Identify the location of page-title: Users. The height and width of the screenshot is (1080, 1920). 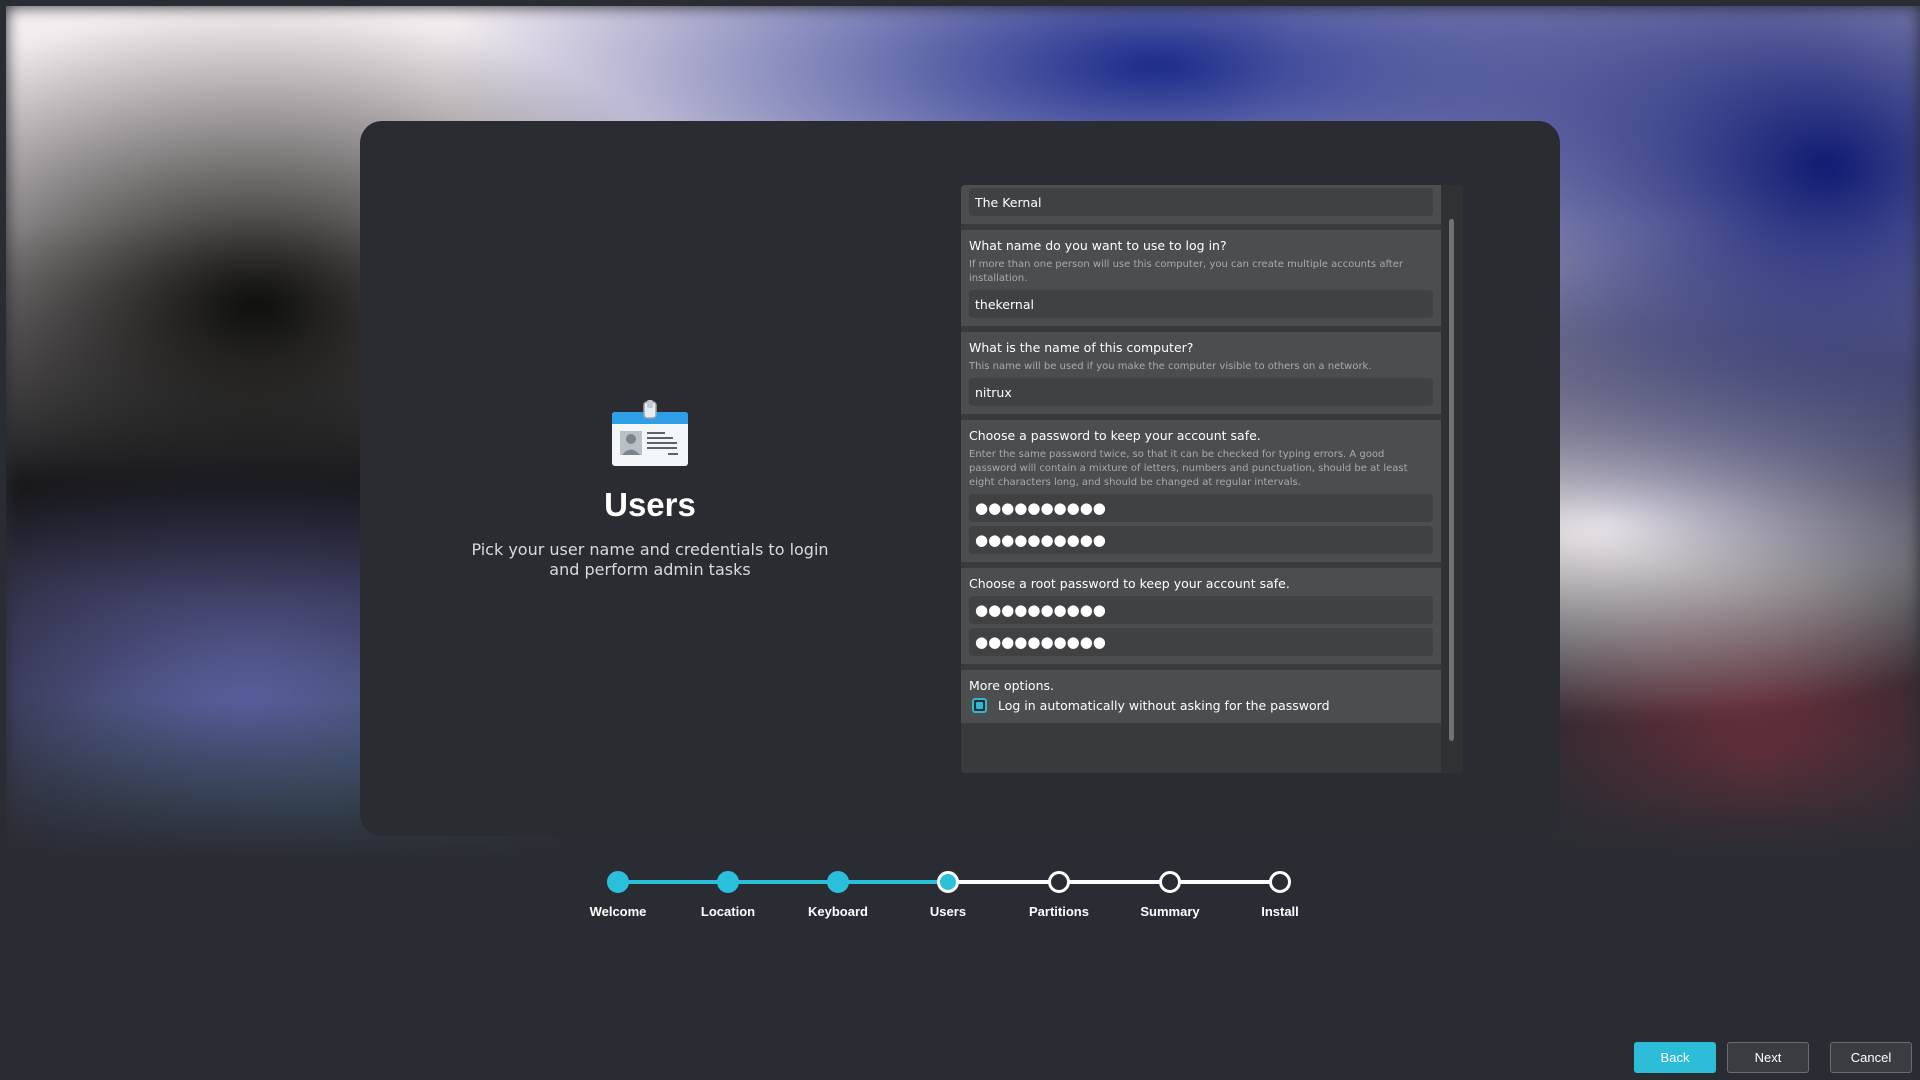
(650, 504).